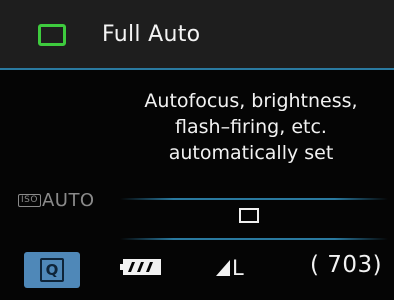 This screenshot has width=394, height=300. I want to click on quick-control-button: Q, so click(52, 270).